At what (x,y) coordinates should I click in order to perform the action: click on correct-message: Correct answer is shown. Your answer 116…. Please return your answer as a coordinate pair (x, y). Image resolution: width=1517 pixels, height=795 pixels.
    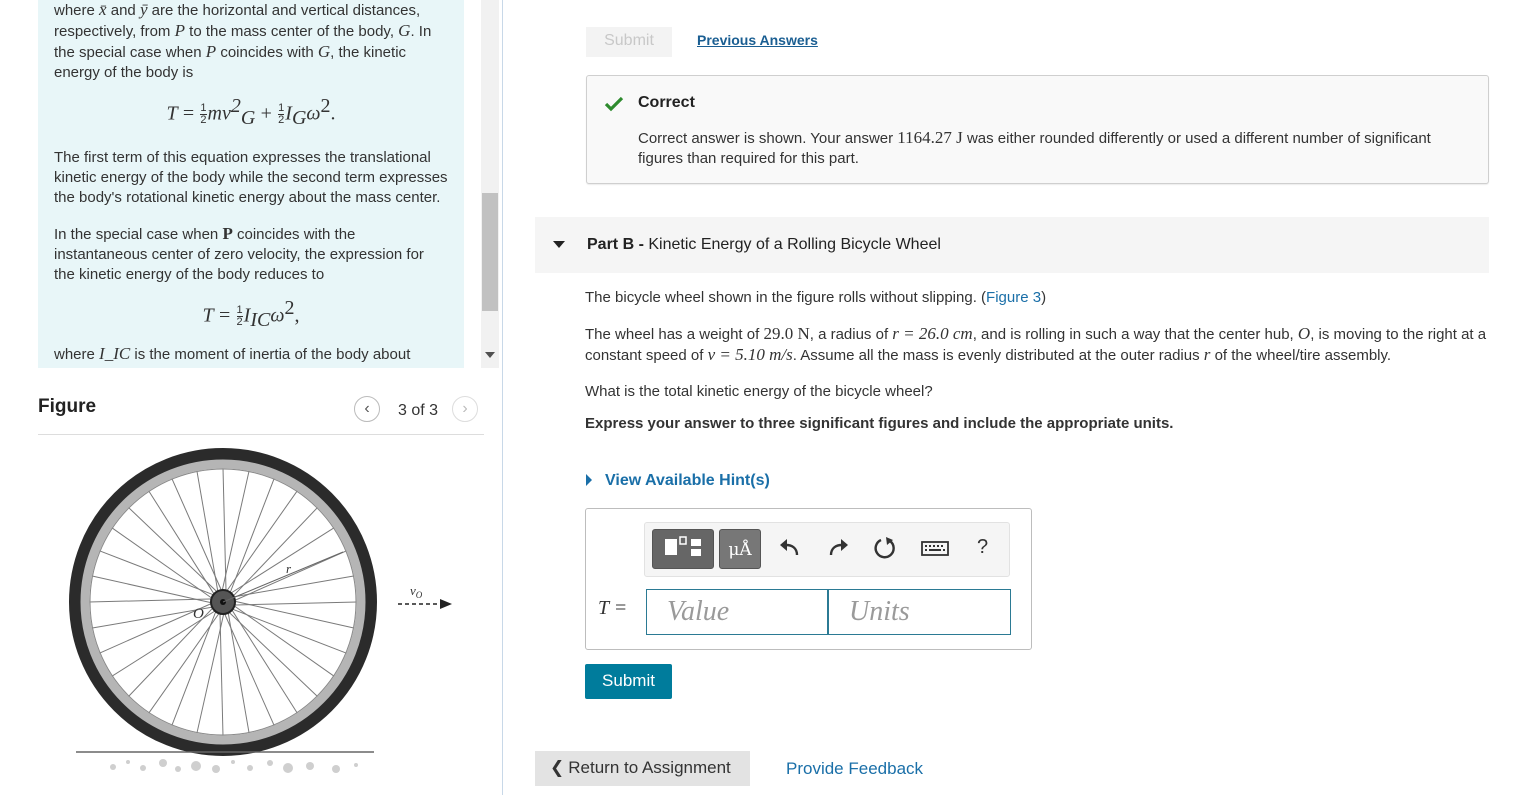
    Looking at the image, I should click on (1034, 147).